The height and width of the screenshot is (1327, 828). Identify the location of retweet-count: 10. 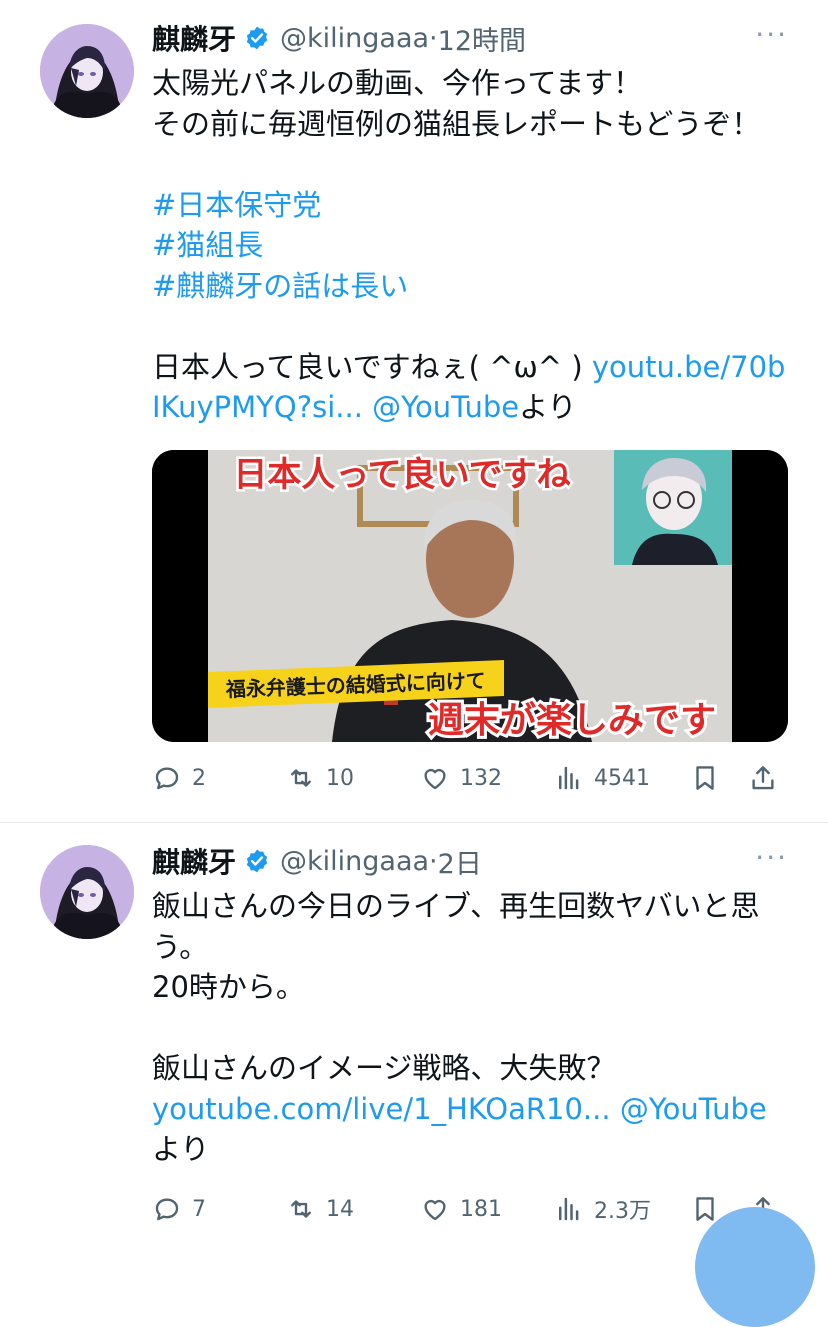
(340, 778).